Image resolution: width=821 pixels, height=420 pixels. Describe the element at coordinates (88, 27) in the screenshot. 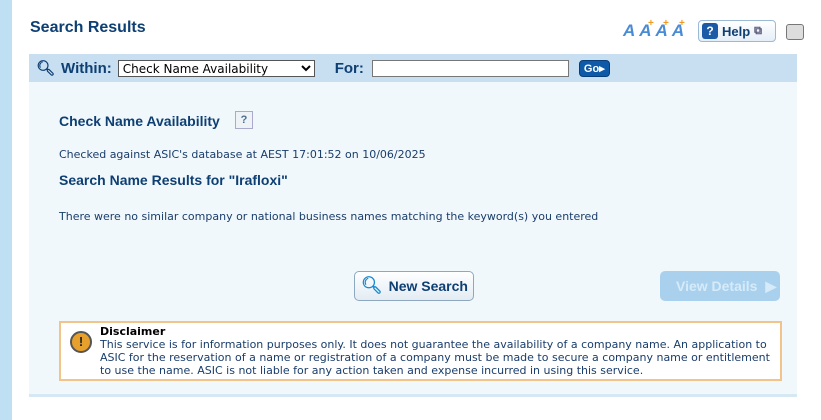

I see `page-title: Search Results` at that location.